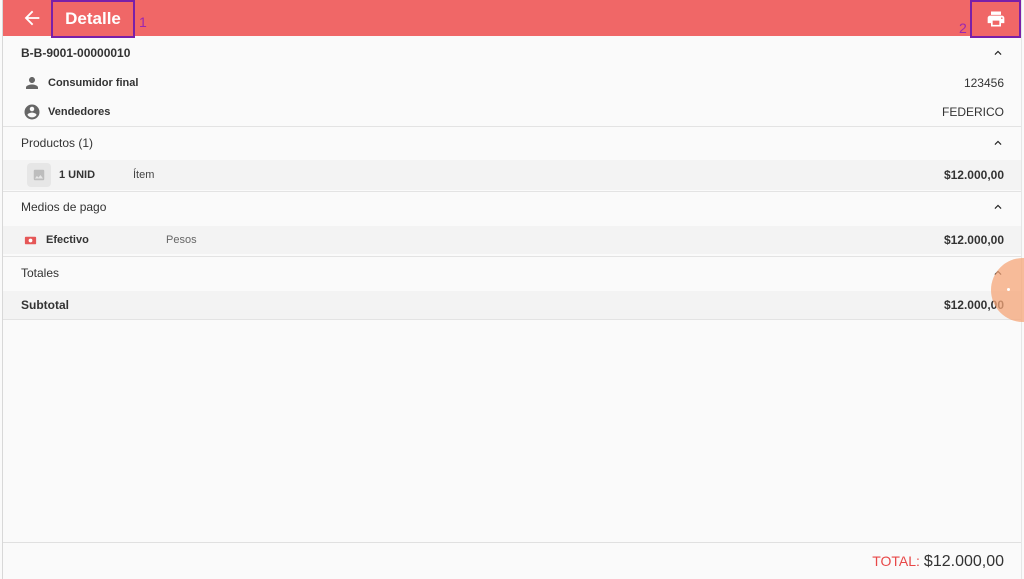  What do you see at coordinates (512, 273) in the screenshot?
I see `totals-header: Totales` at bounding box center [512, 273].